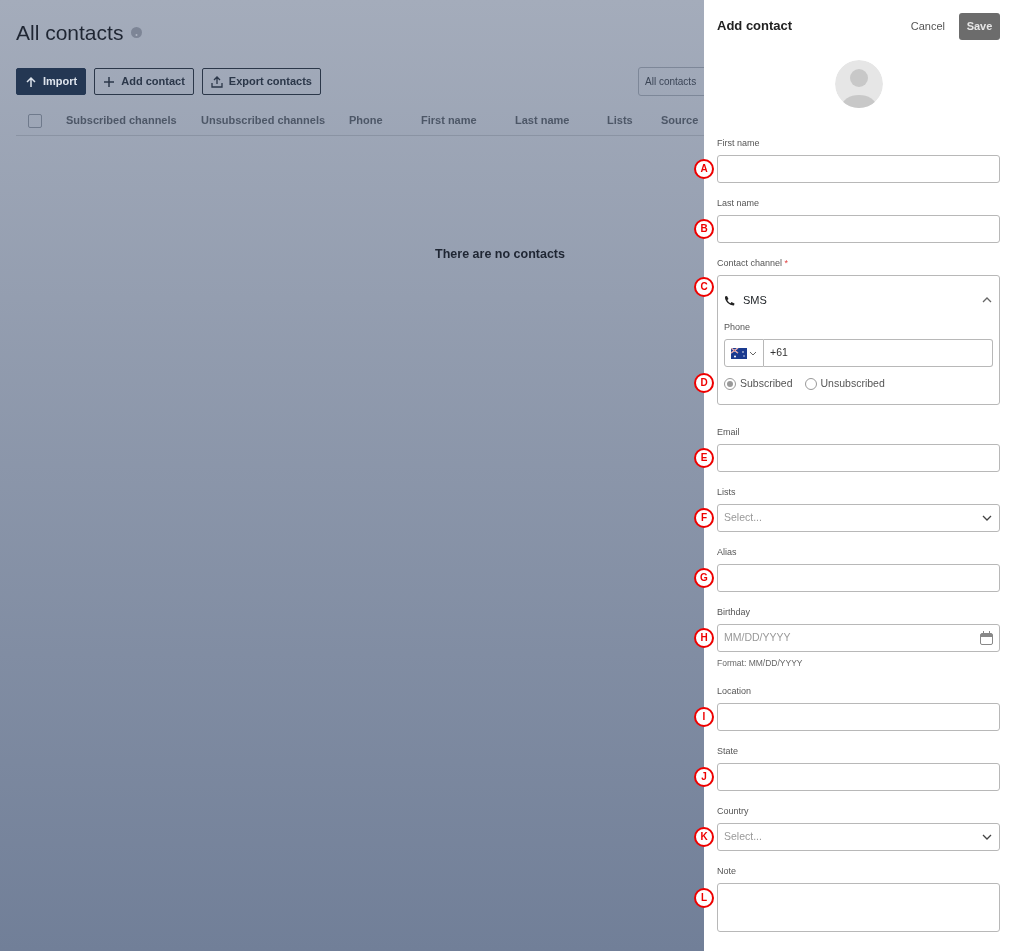  Describe the element at coordinates (704, 287) in the screenshot. I see `callout-marker: C` at that location.